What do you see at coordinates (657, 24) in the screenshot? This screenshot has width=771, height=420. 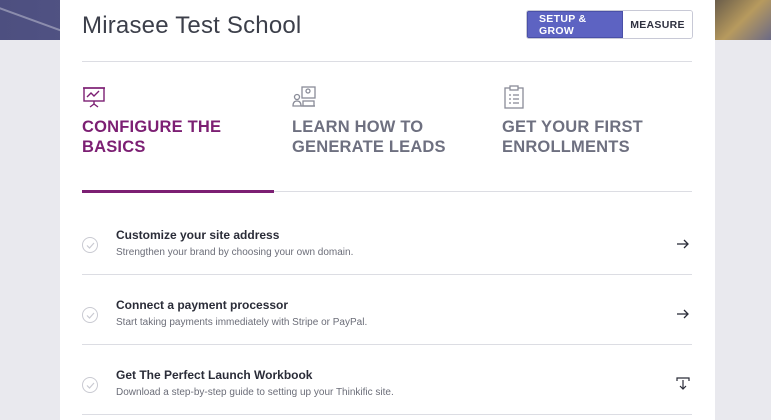 I see `measure-button: MEASURE` at bounding box center [657, 24].